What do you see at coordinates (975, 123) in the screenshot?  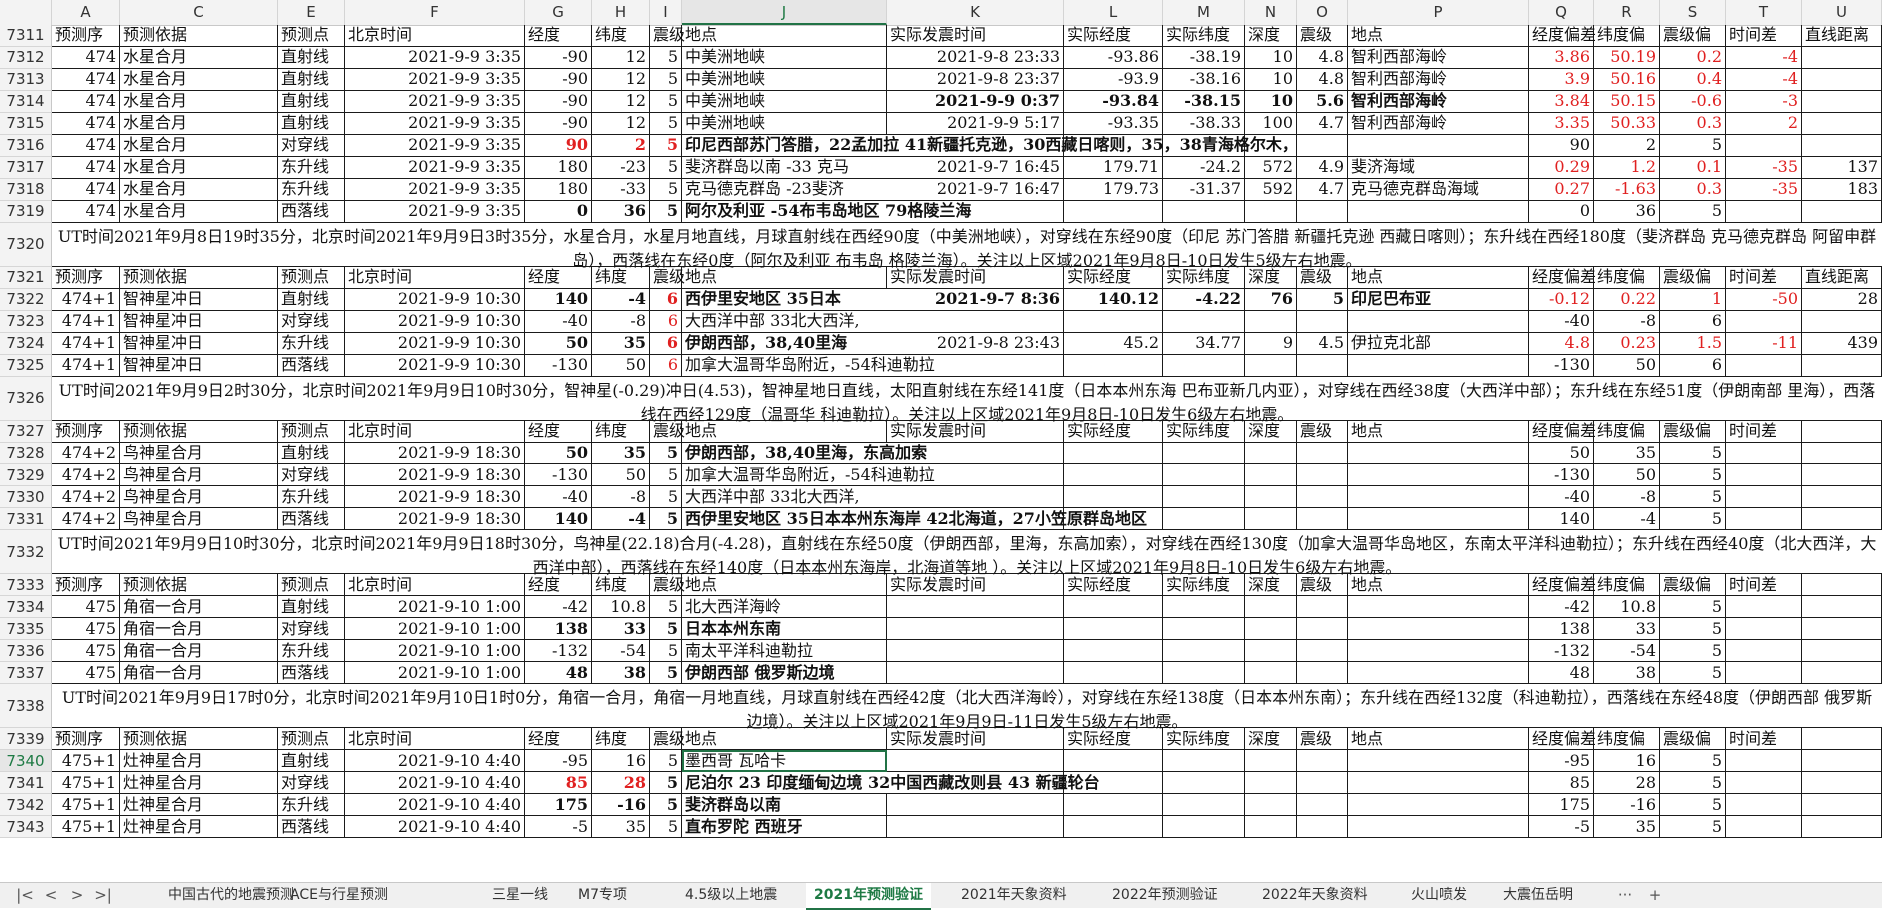 I see `cell-k: 2021-9-9 5:17` at bounding box center [975, 123].